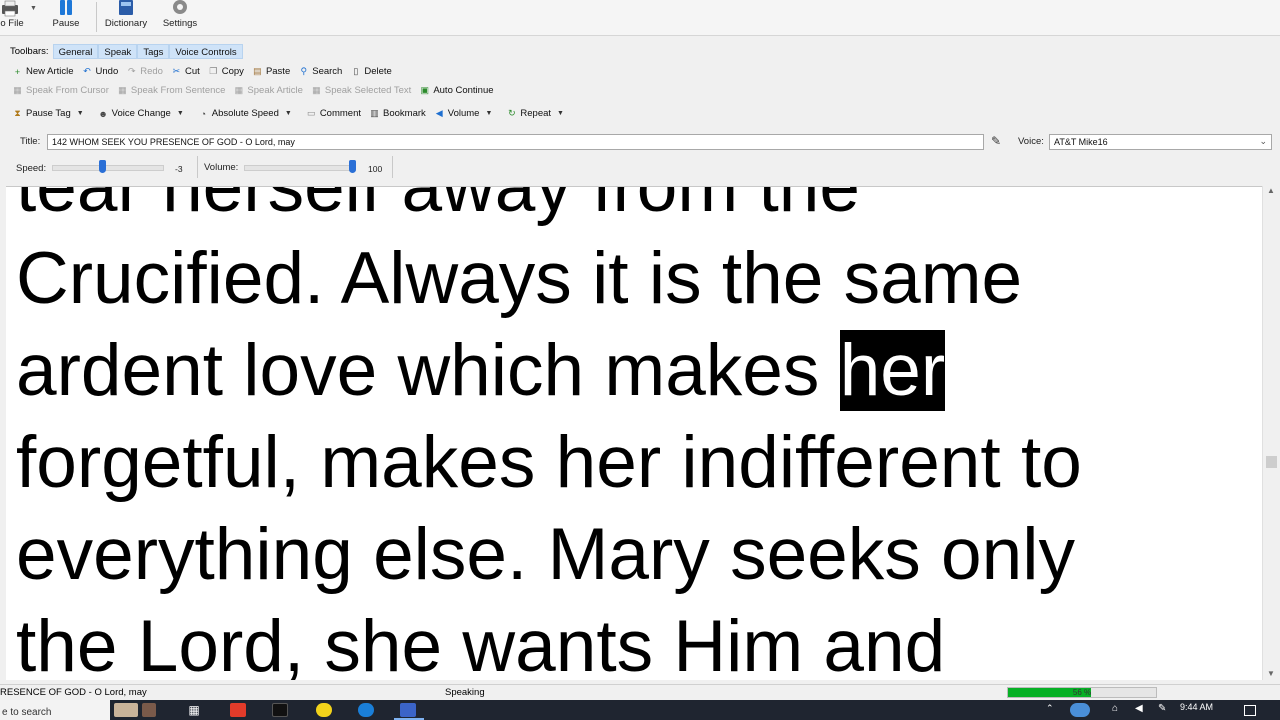 This screenshot has width=1280, height=720. Describe the element at coordinates (1162, 708) in the screenshot. I see `pen-tray-icon: ✎` at that location.